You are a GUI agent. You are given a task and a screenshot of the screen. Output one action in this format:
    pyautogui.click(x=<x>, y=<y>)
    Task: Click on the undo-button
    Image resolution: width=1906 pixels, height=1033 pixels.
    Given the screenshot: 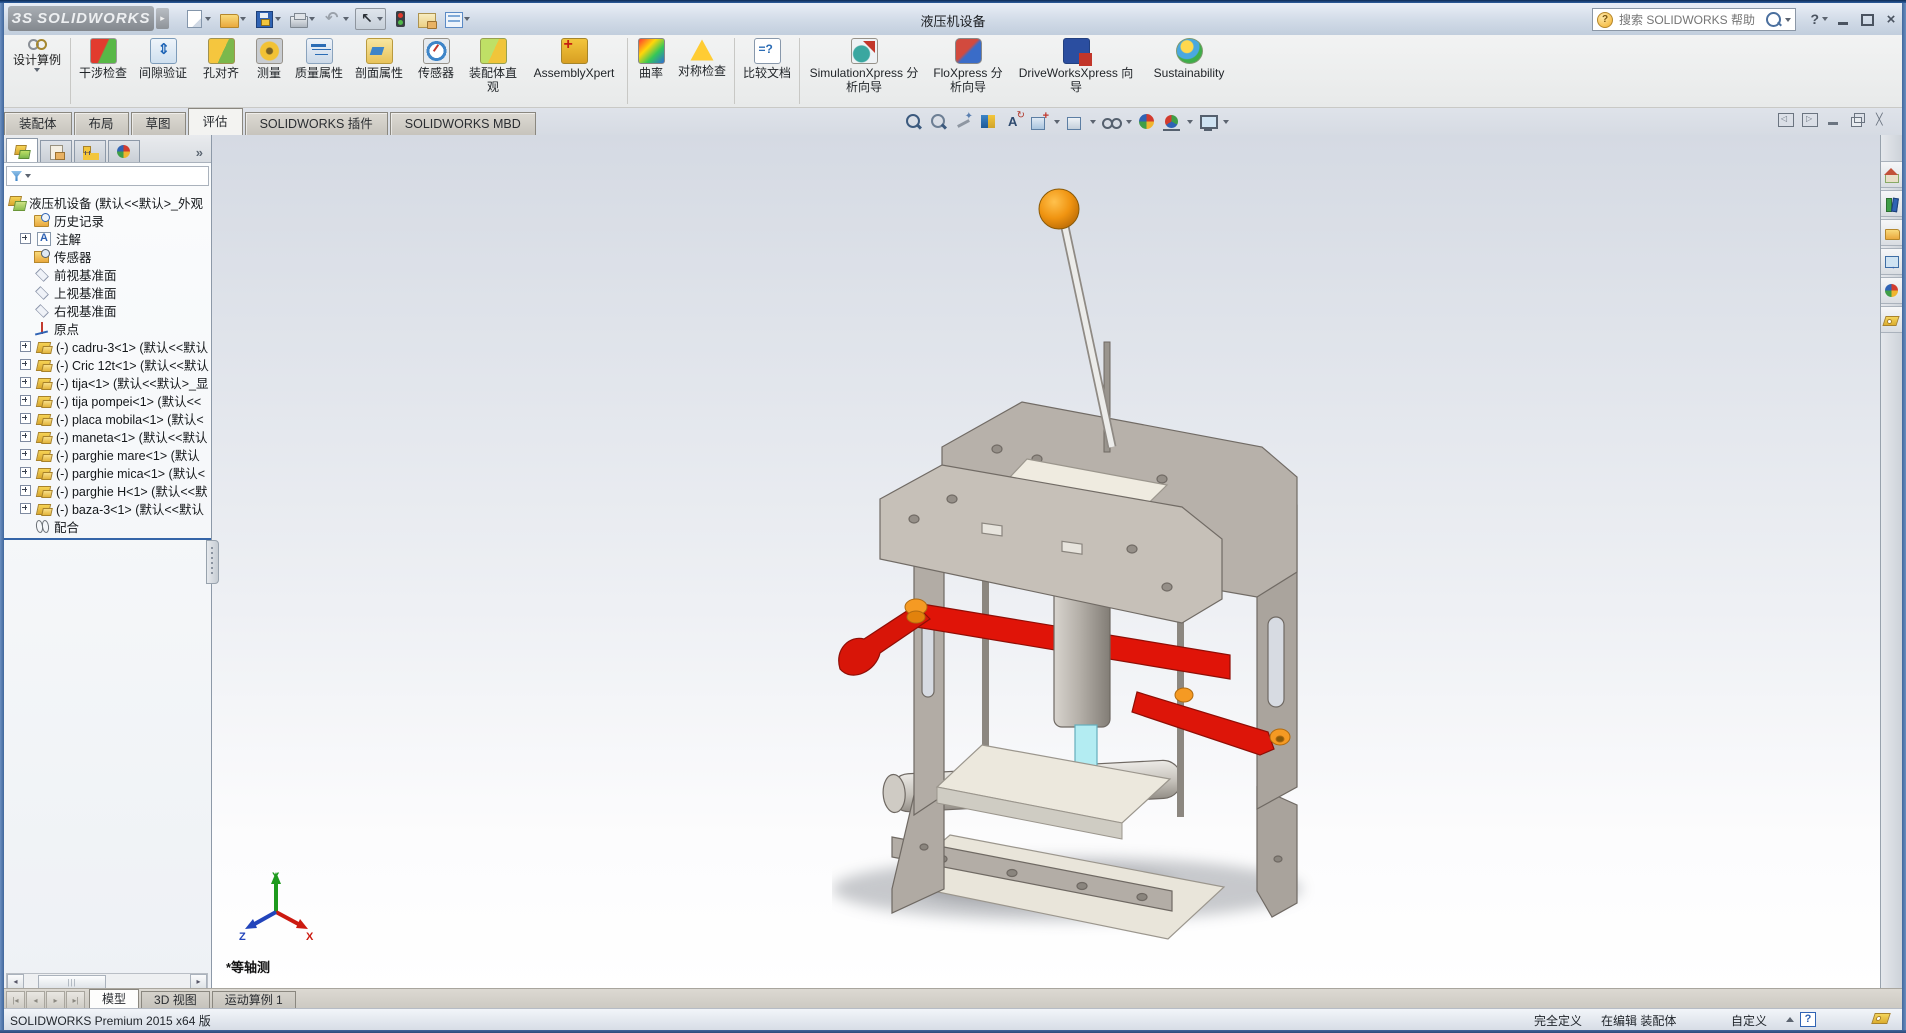 What is the action you would take?
    pyautogui.click(x=336, y=19)
    